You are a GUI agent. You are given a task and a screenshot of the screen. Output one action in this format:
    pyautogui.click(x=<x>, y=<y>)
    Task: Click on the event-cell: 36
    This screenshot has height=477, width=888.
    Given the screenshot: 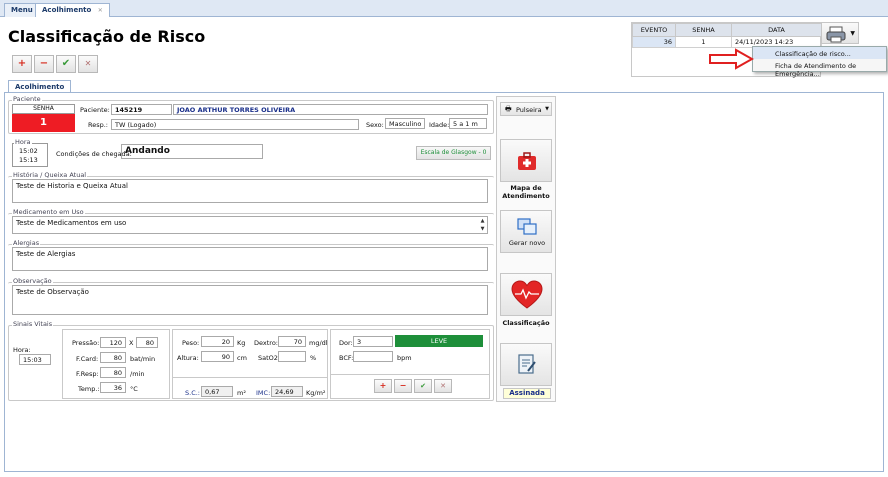 What is the action you would take?
    pyautogui.click(x=654, y=42)
    